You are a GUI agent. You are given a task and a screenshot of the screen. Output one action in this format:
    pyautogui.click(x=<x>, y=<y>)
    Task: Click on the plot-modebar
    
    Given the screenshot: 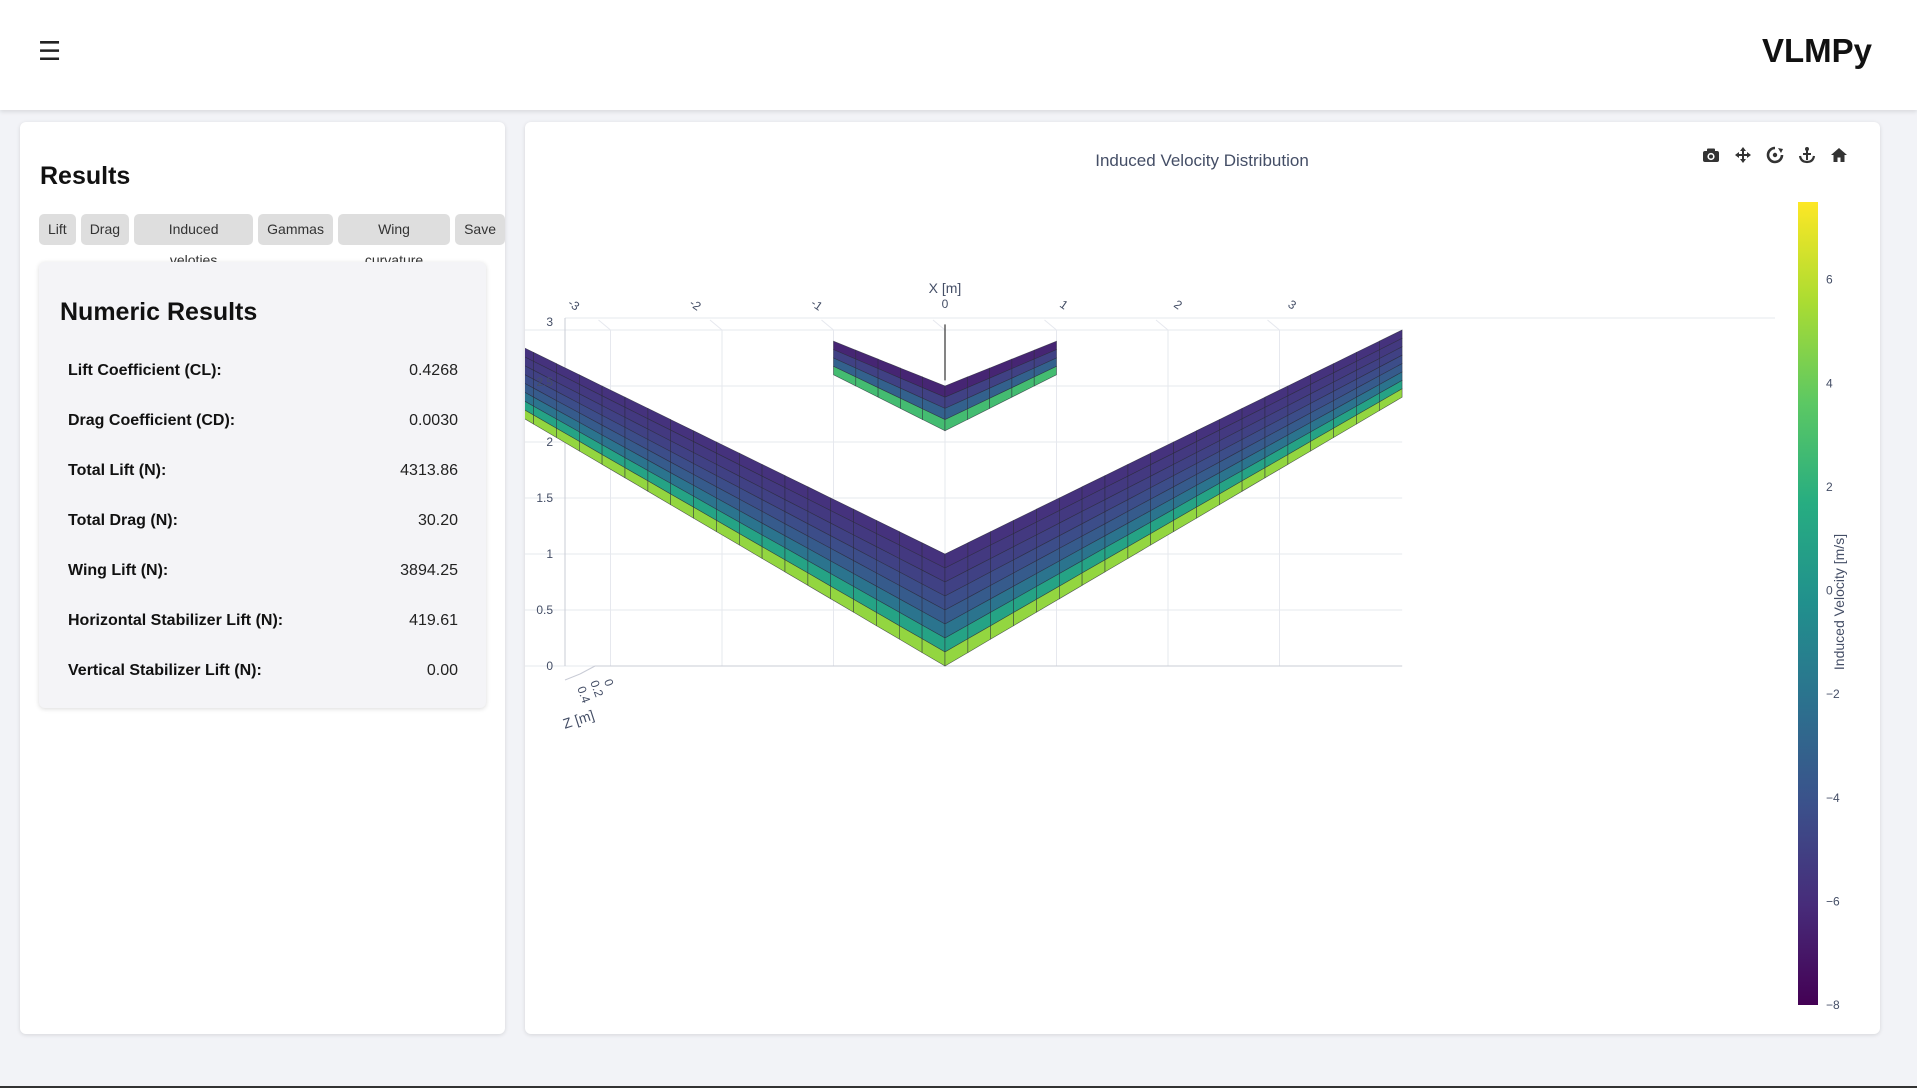 What is the action you would take?
    pyautogui.click(x=1775, y=155)
    